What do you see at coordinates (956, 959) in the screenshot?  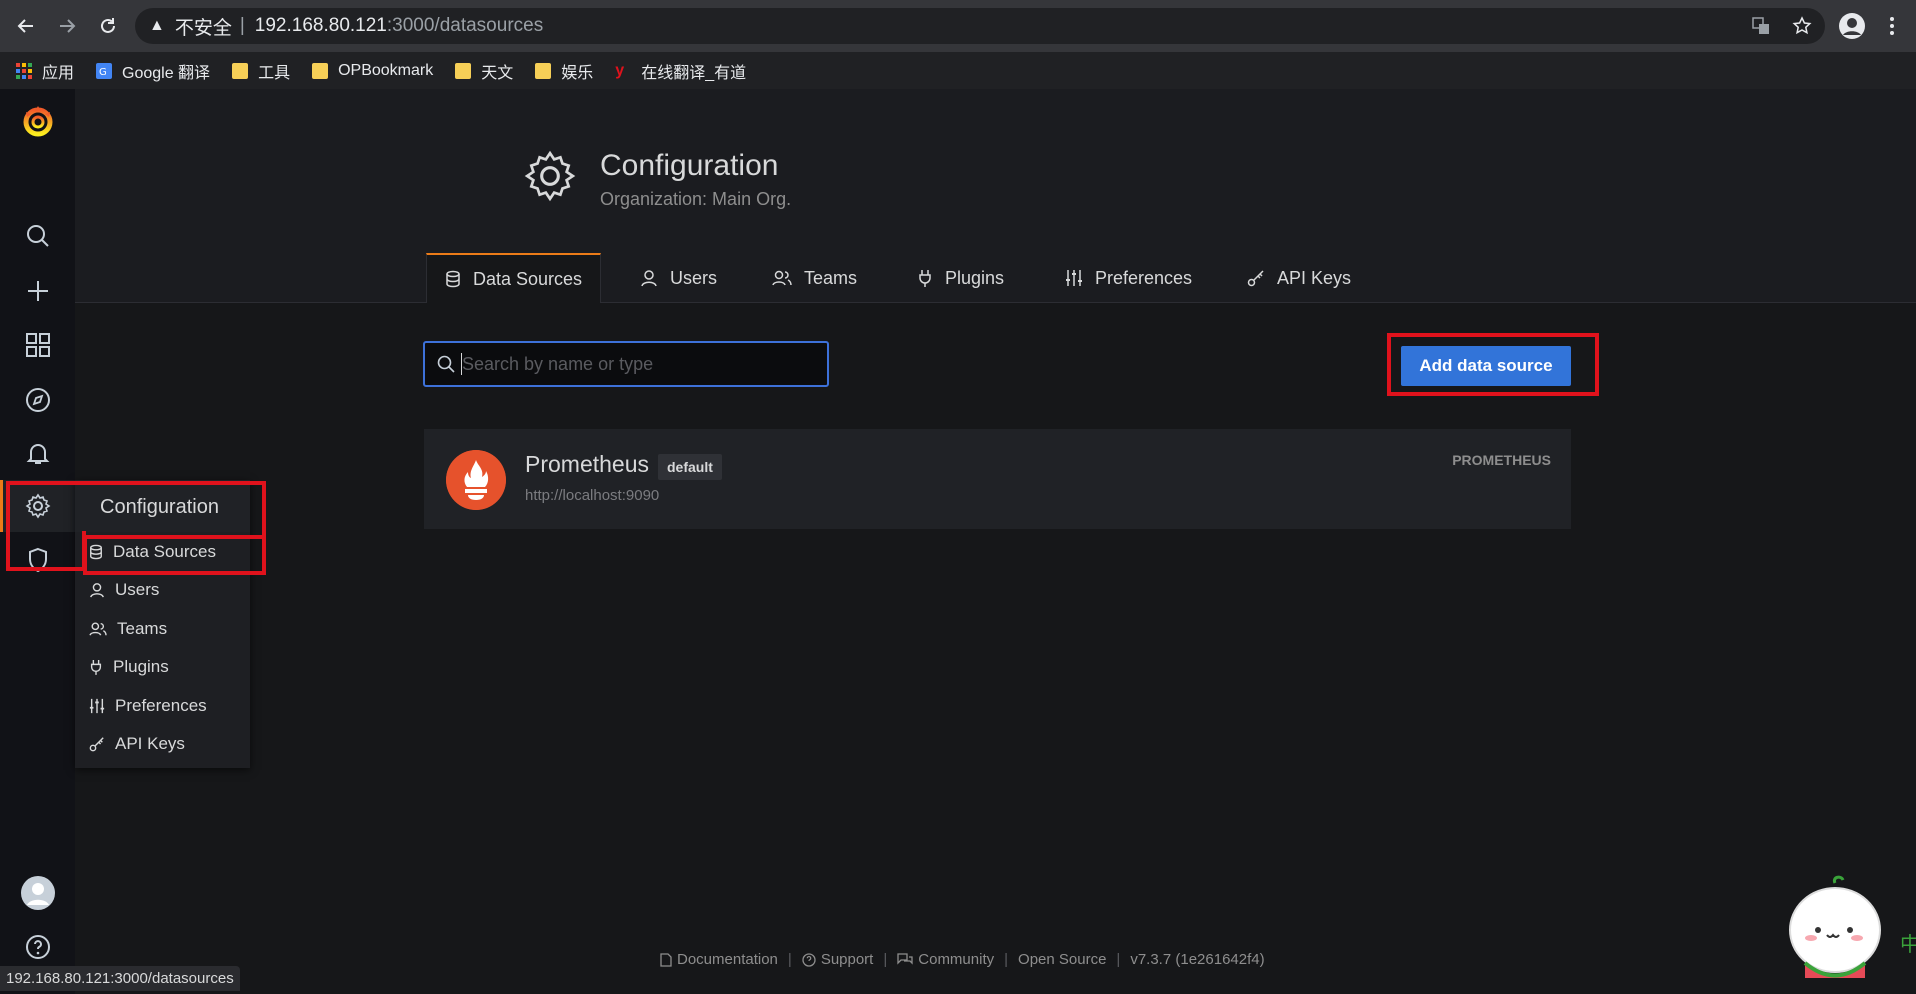 I see `footer-label: Community` at bounding box center [956, 959].